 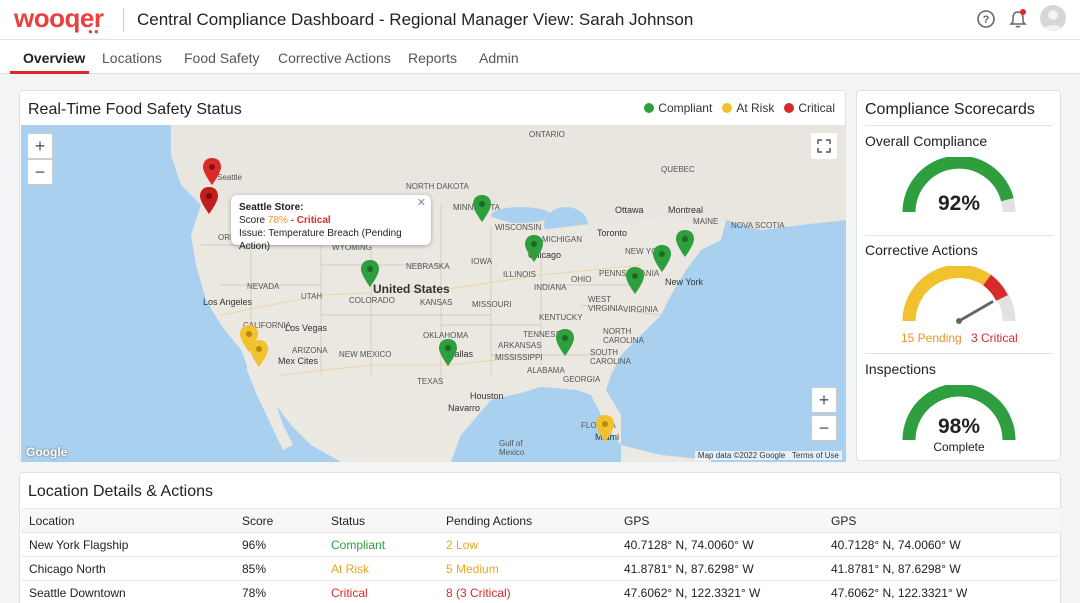 I want to click on popup-close-icon: ✕, so click(x=421, y=203).